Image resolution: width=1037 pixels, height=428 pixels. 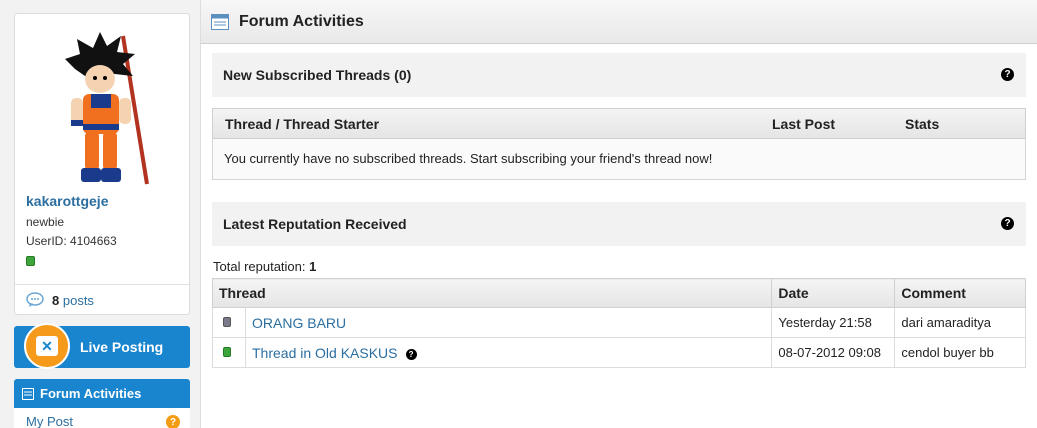 I want to click on reputation-heading: Latest Reputation Received ?, so click(x=619, y=224).